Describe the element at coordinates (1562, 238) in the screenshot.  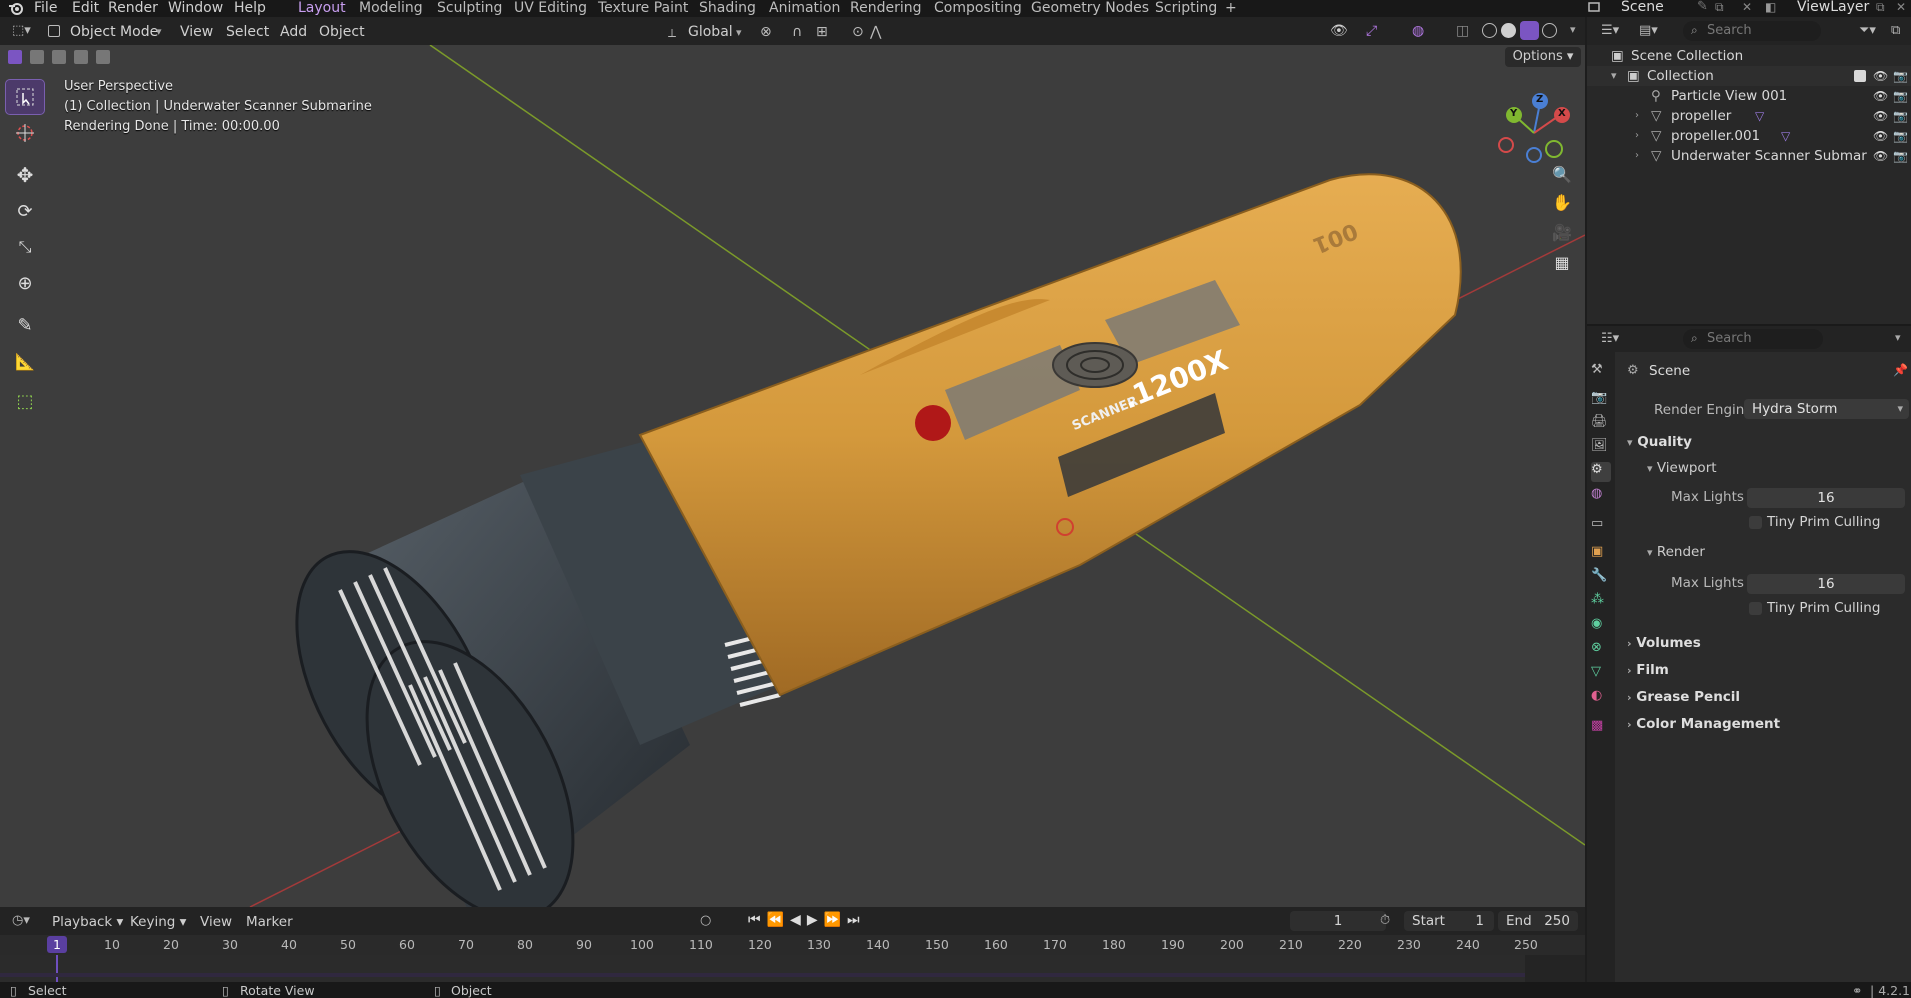
I see `camera-view-icon: 🎥` at that location.